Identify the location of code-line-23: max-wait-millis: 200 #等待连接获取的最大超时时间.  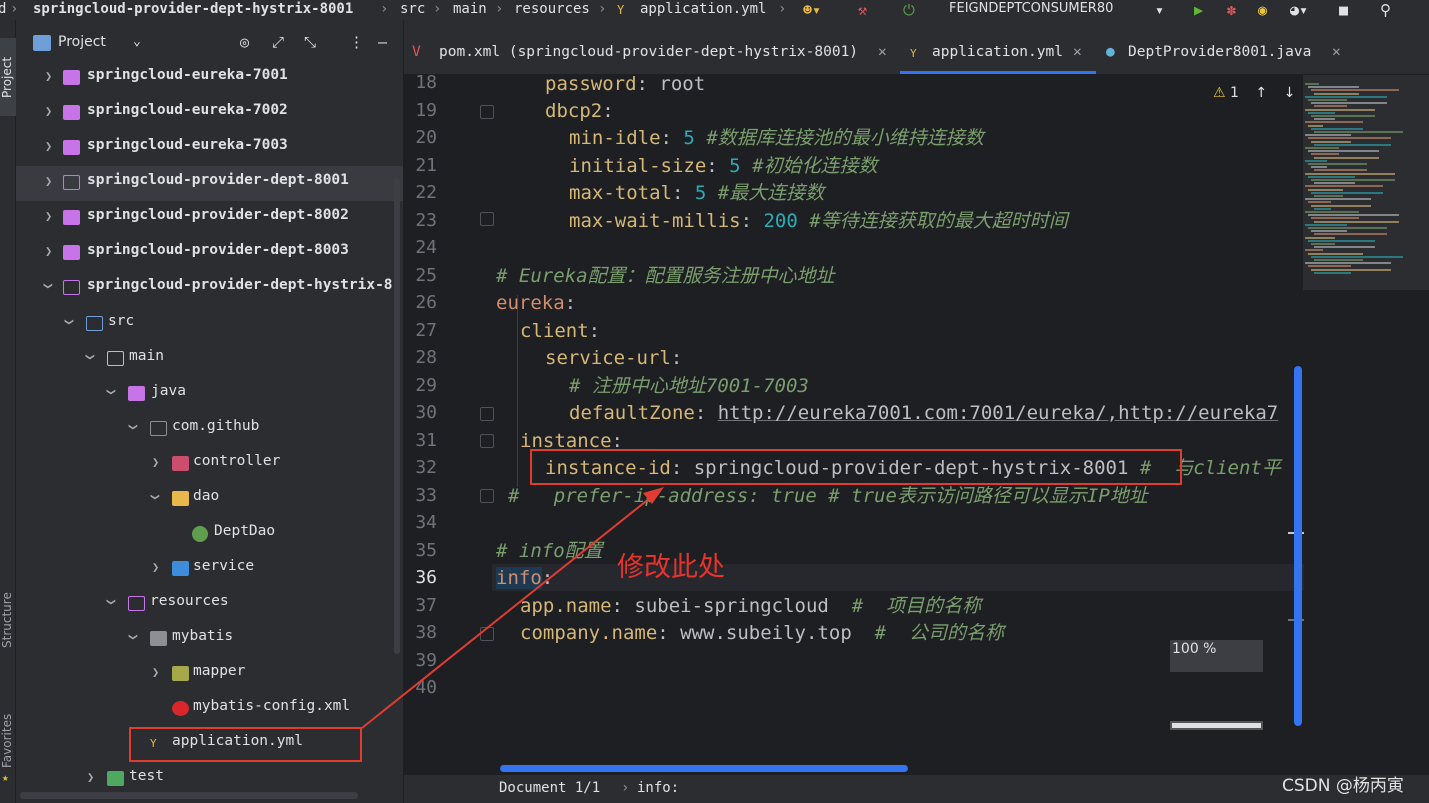
(818, 221).